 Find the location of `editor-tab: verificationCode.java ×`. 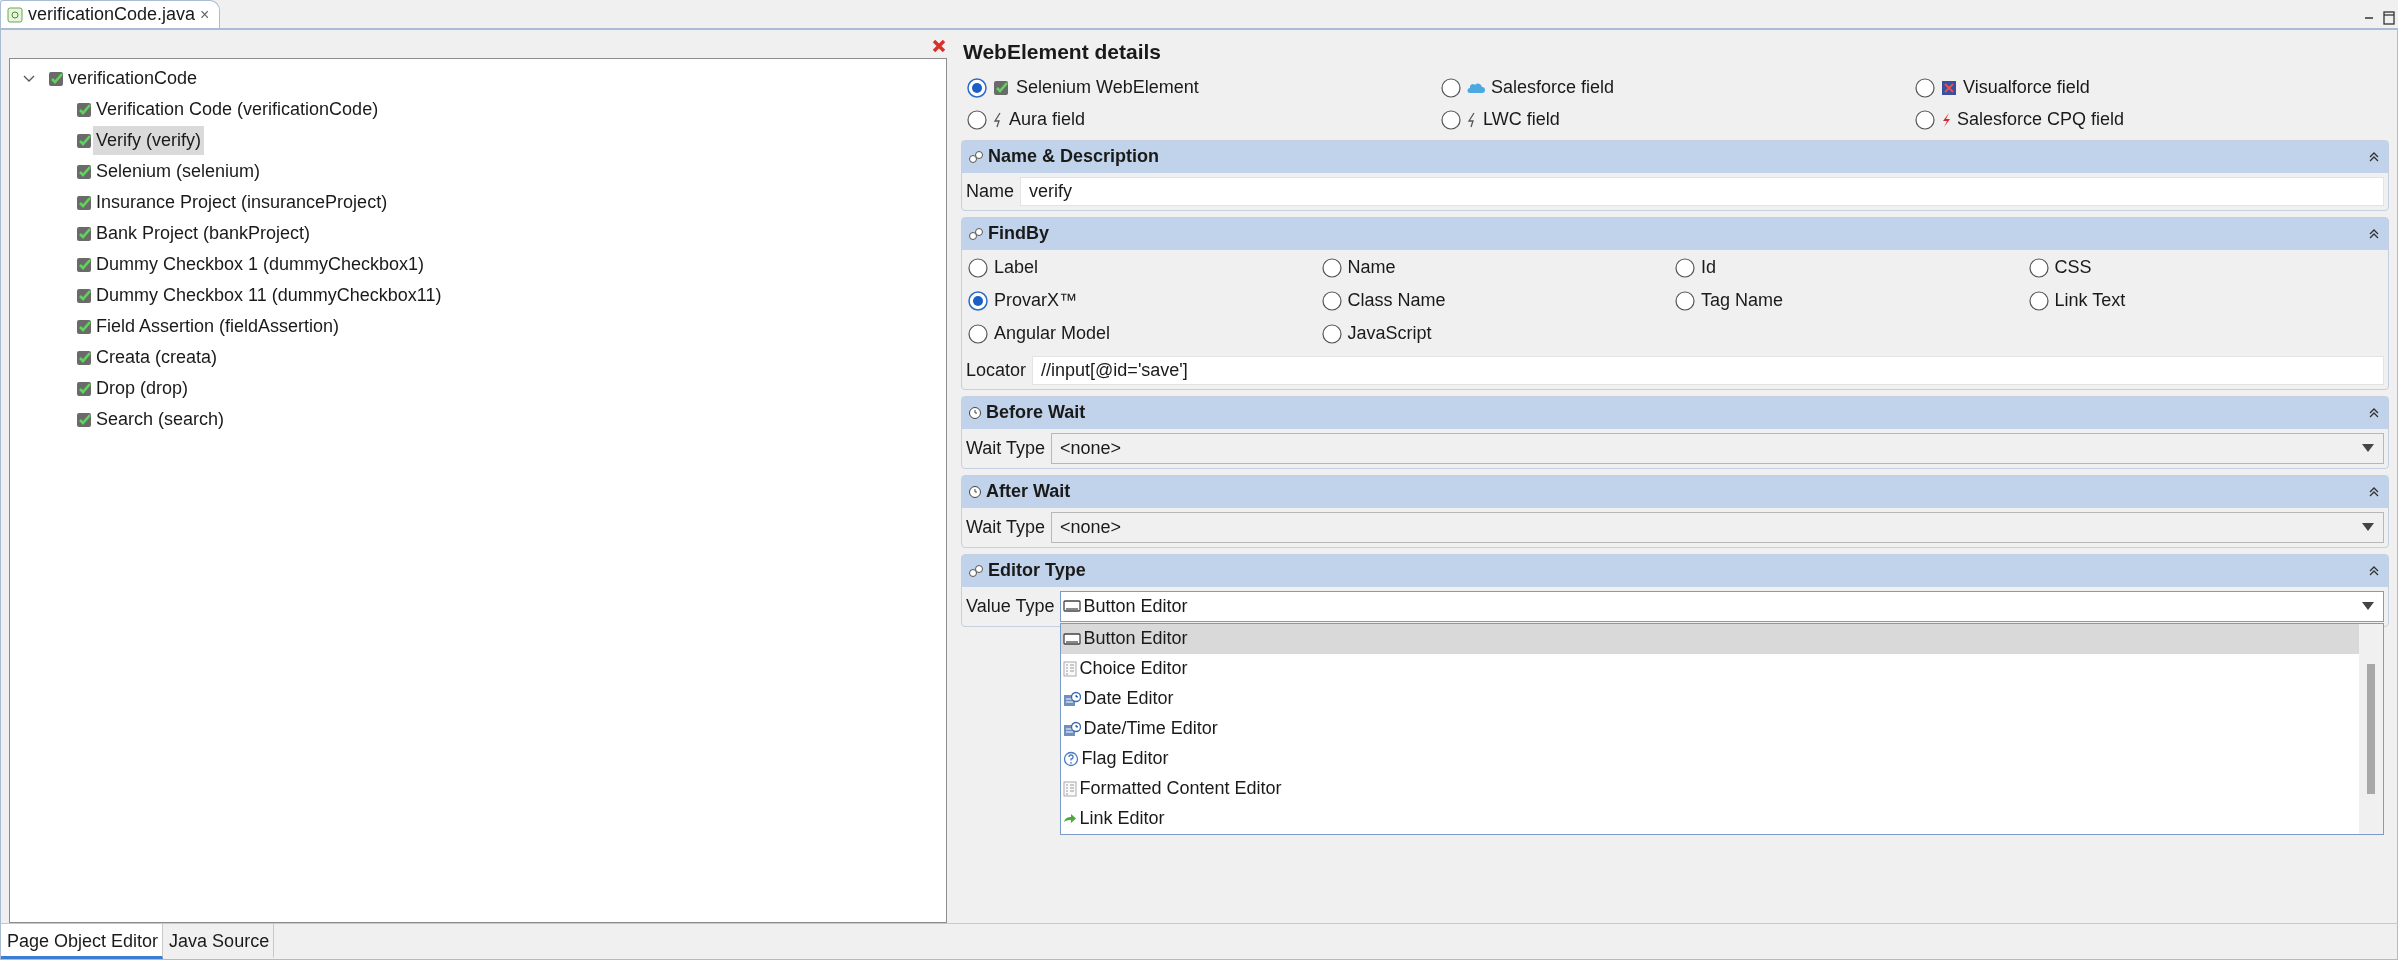

editor-tab: verificationCode.java × is located at coordinates (110, 14).